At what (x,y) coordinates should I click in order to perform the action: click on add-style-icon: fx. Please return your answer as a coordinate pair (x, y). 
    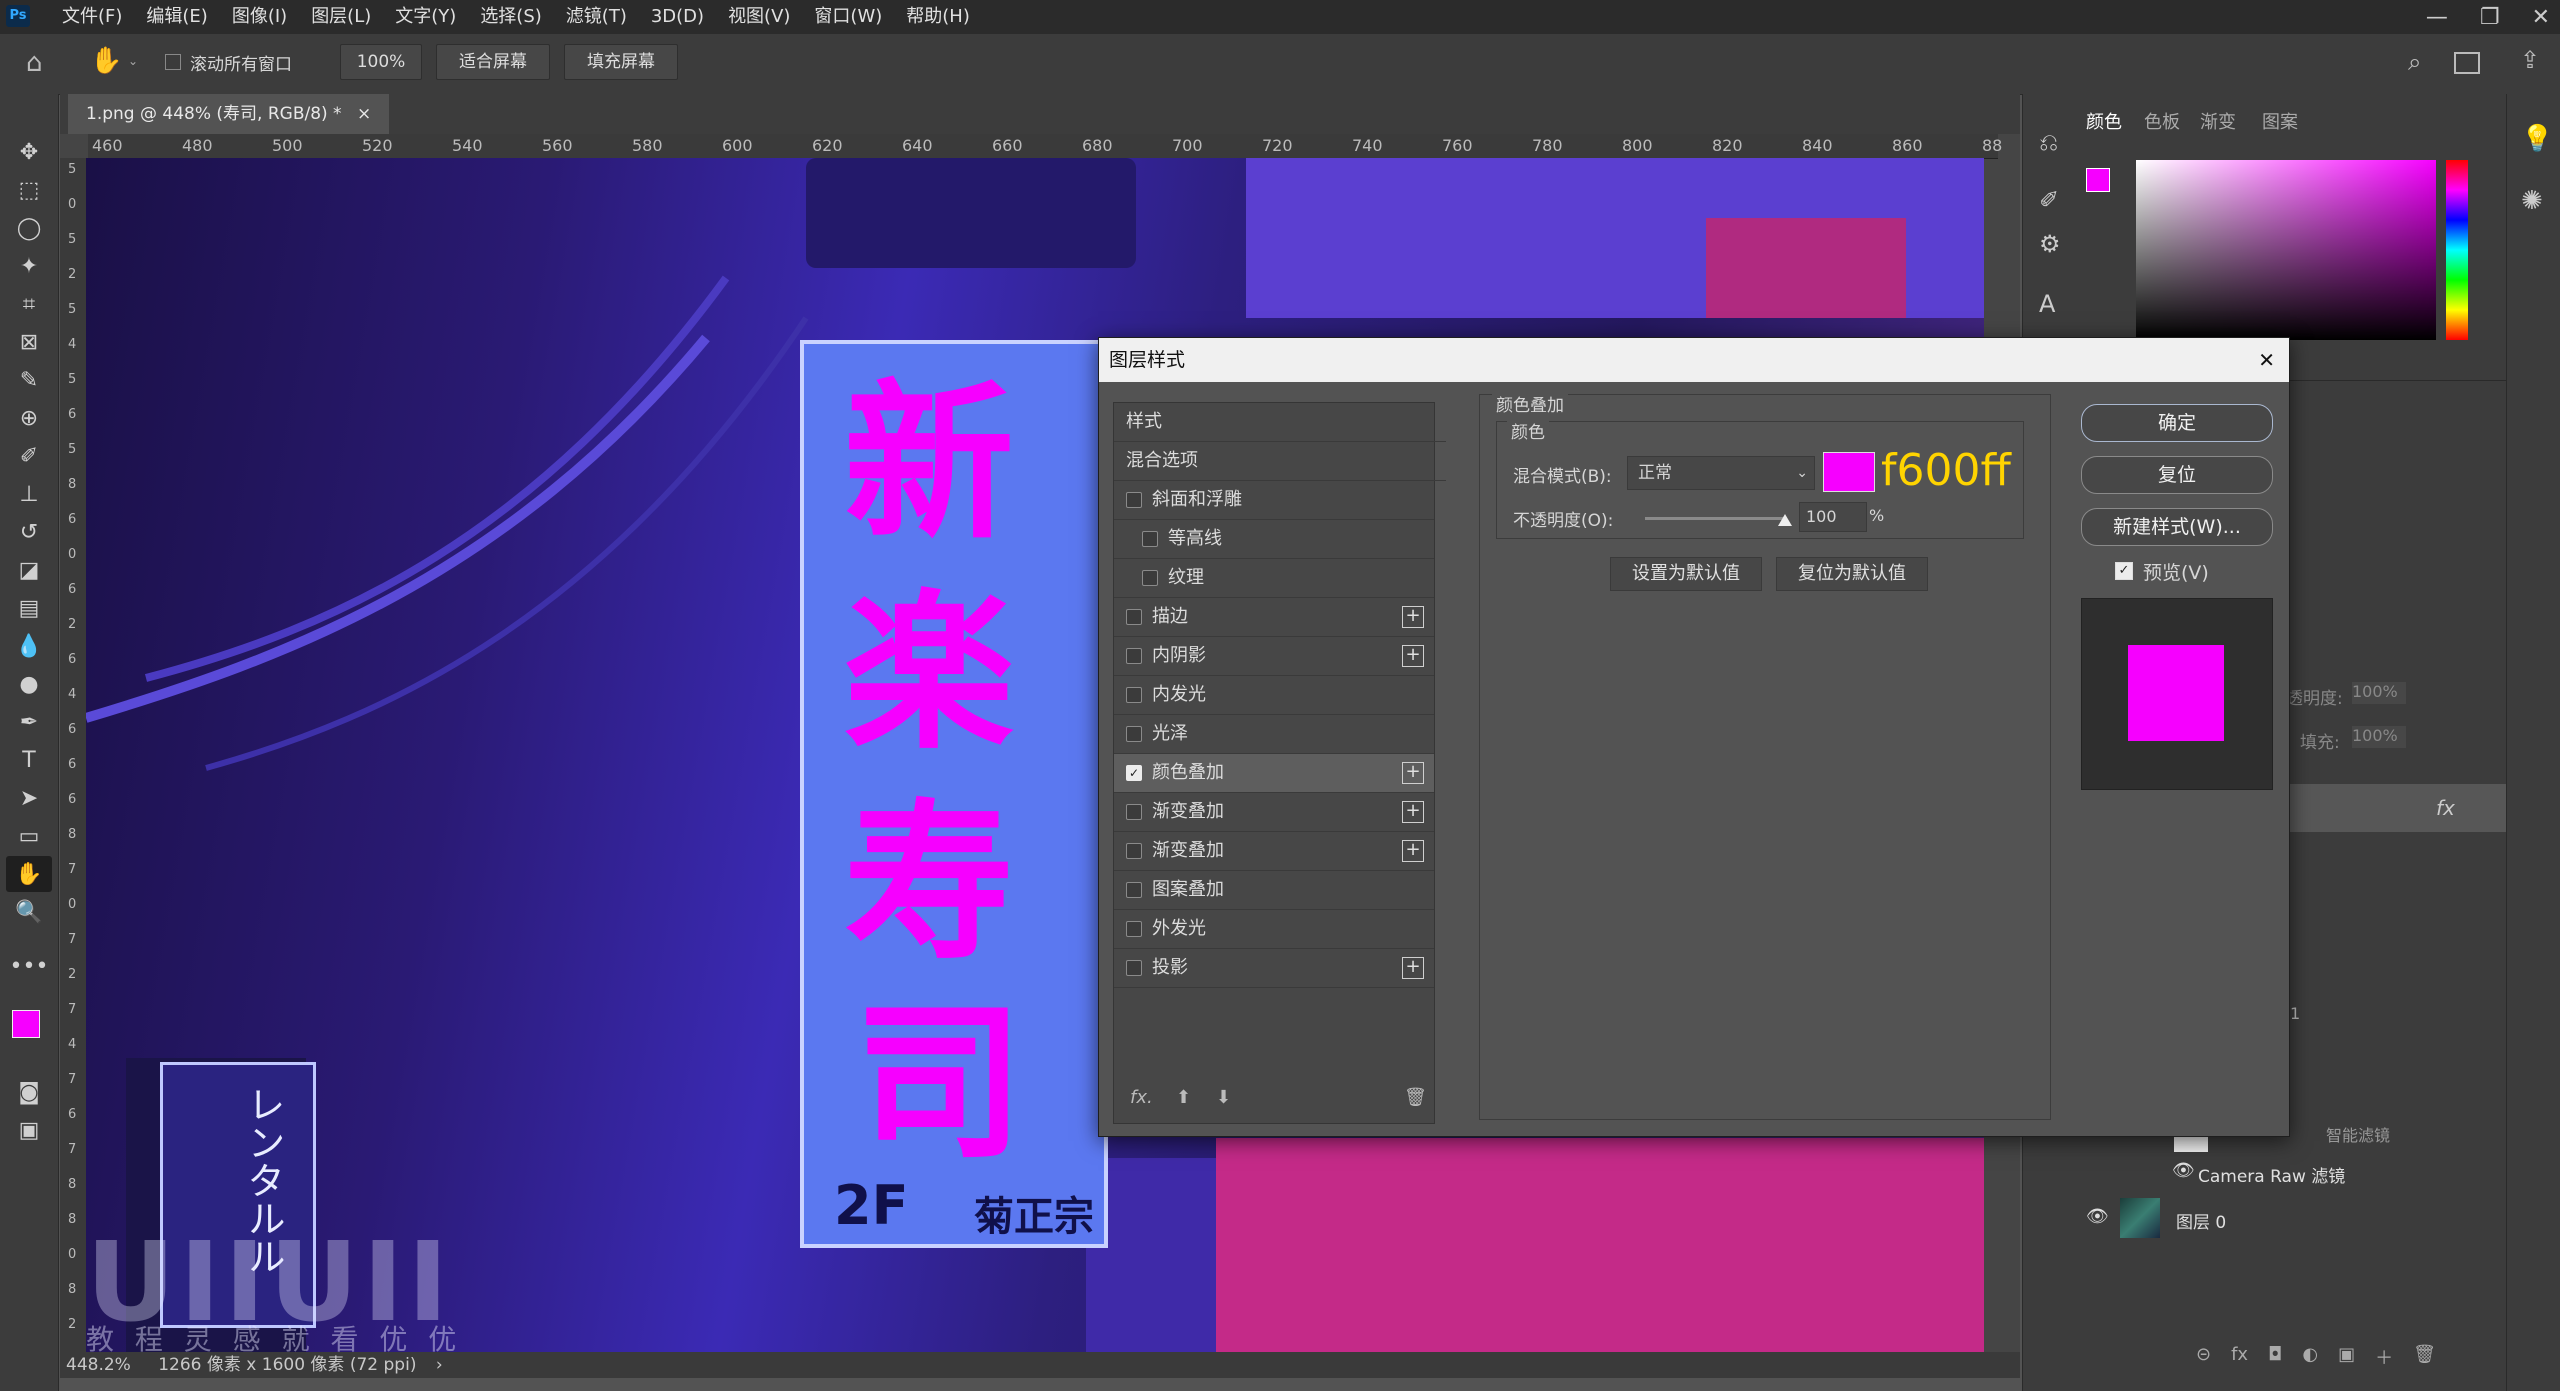
    Looking at the image, I should click on (2239, 1357).